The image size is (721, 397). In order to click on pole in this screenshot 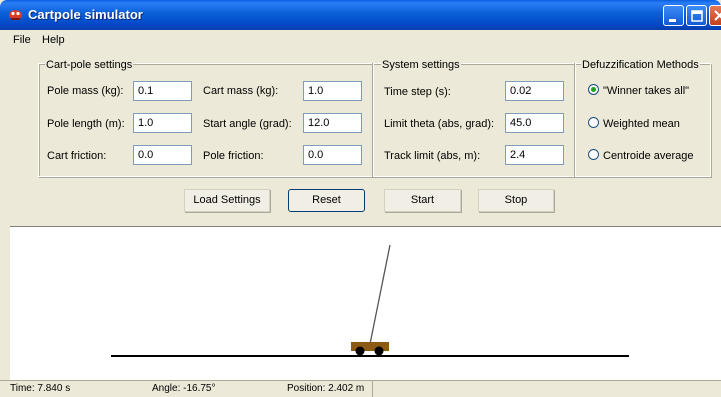, I will do `click(380, 294)`.